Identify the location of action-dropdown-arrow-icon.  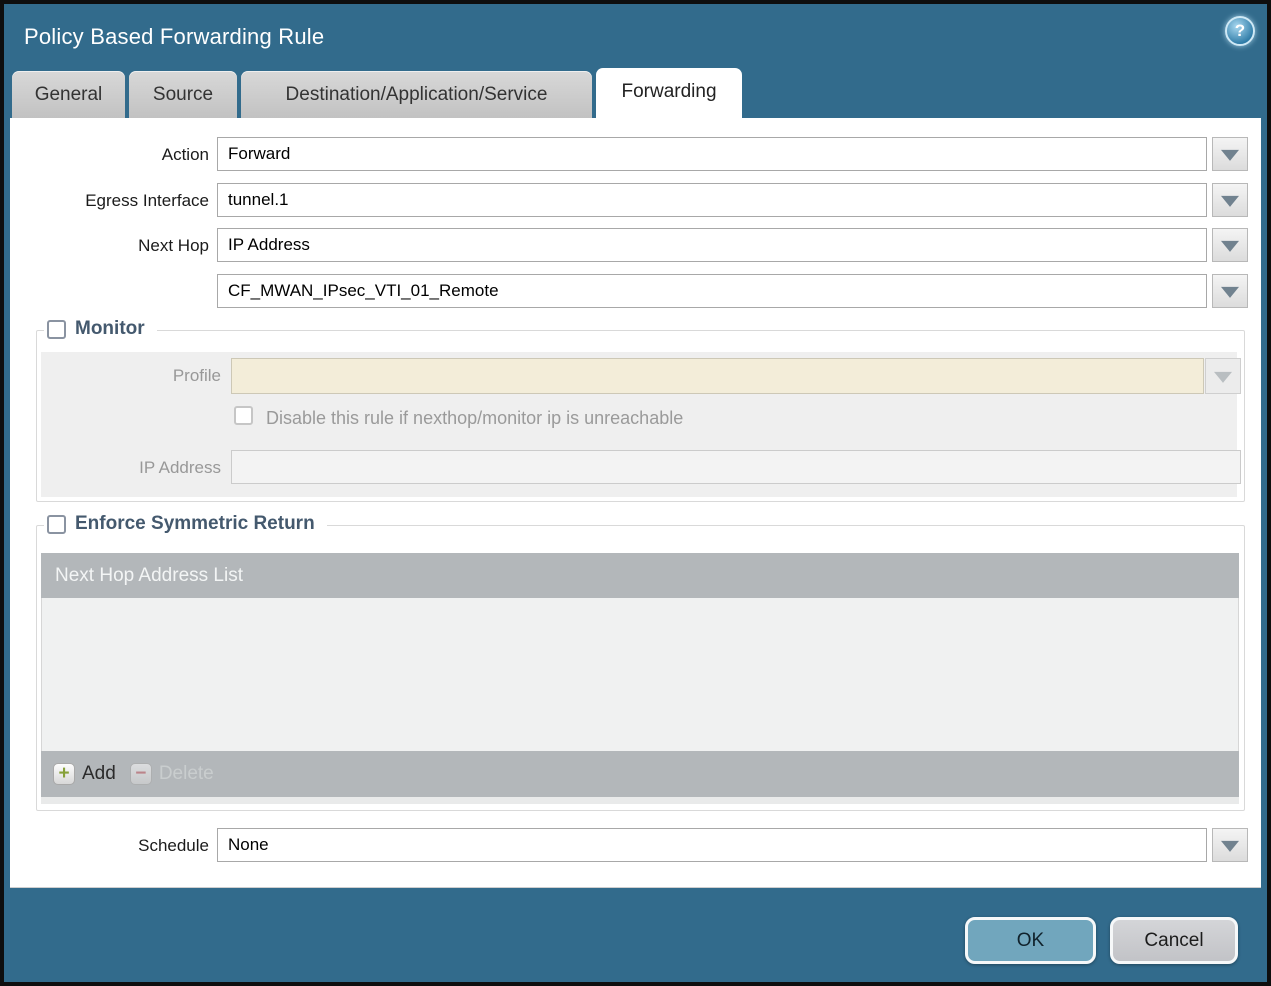
(1230, 154).